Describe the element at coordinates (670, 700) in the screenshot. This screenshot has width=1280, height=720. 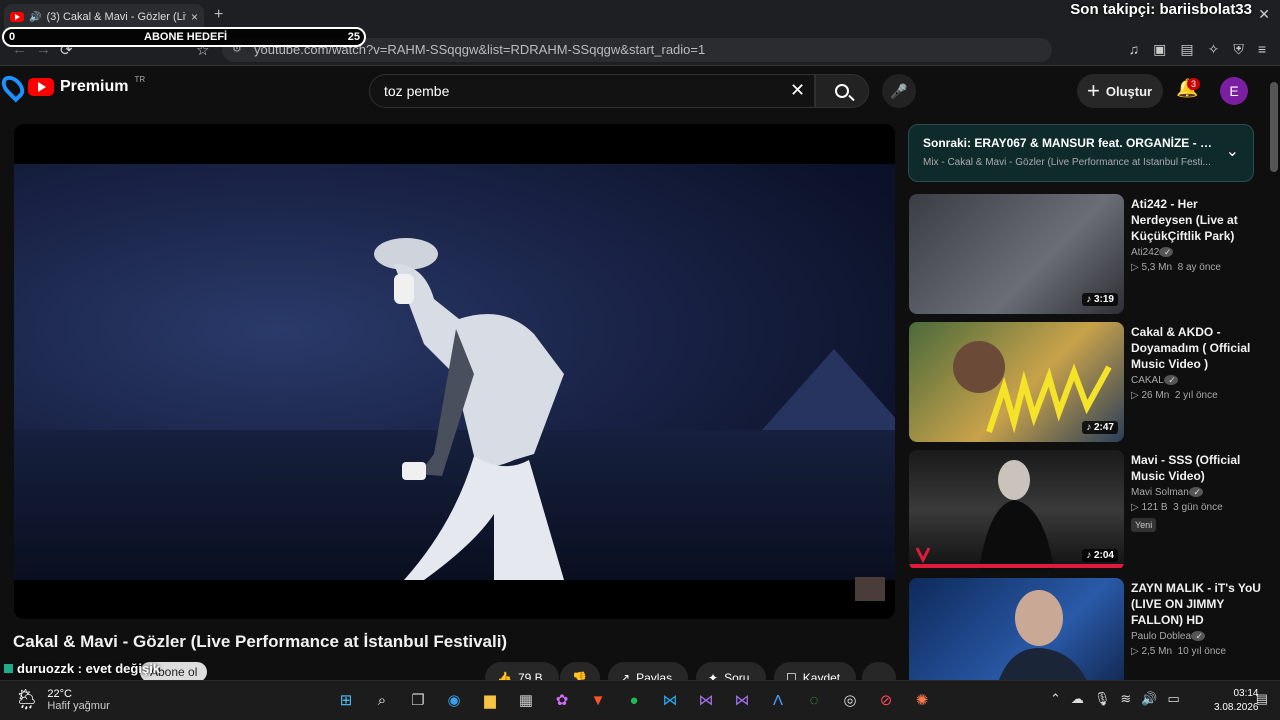
I see `vscode-icon: ⋈` at that location.